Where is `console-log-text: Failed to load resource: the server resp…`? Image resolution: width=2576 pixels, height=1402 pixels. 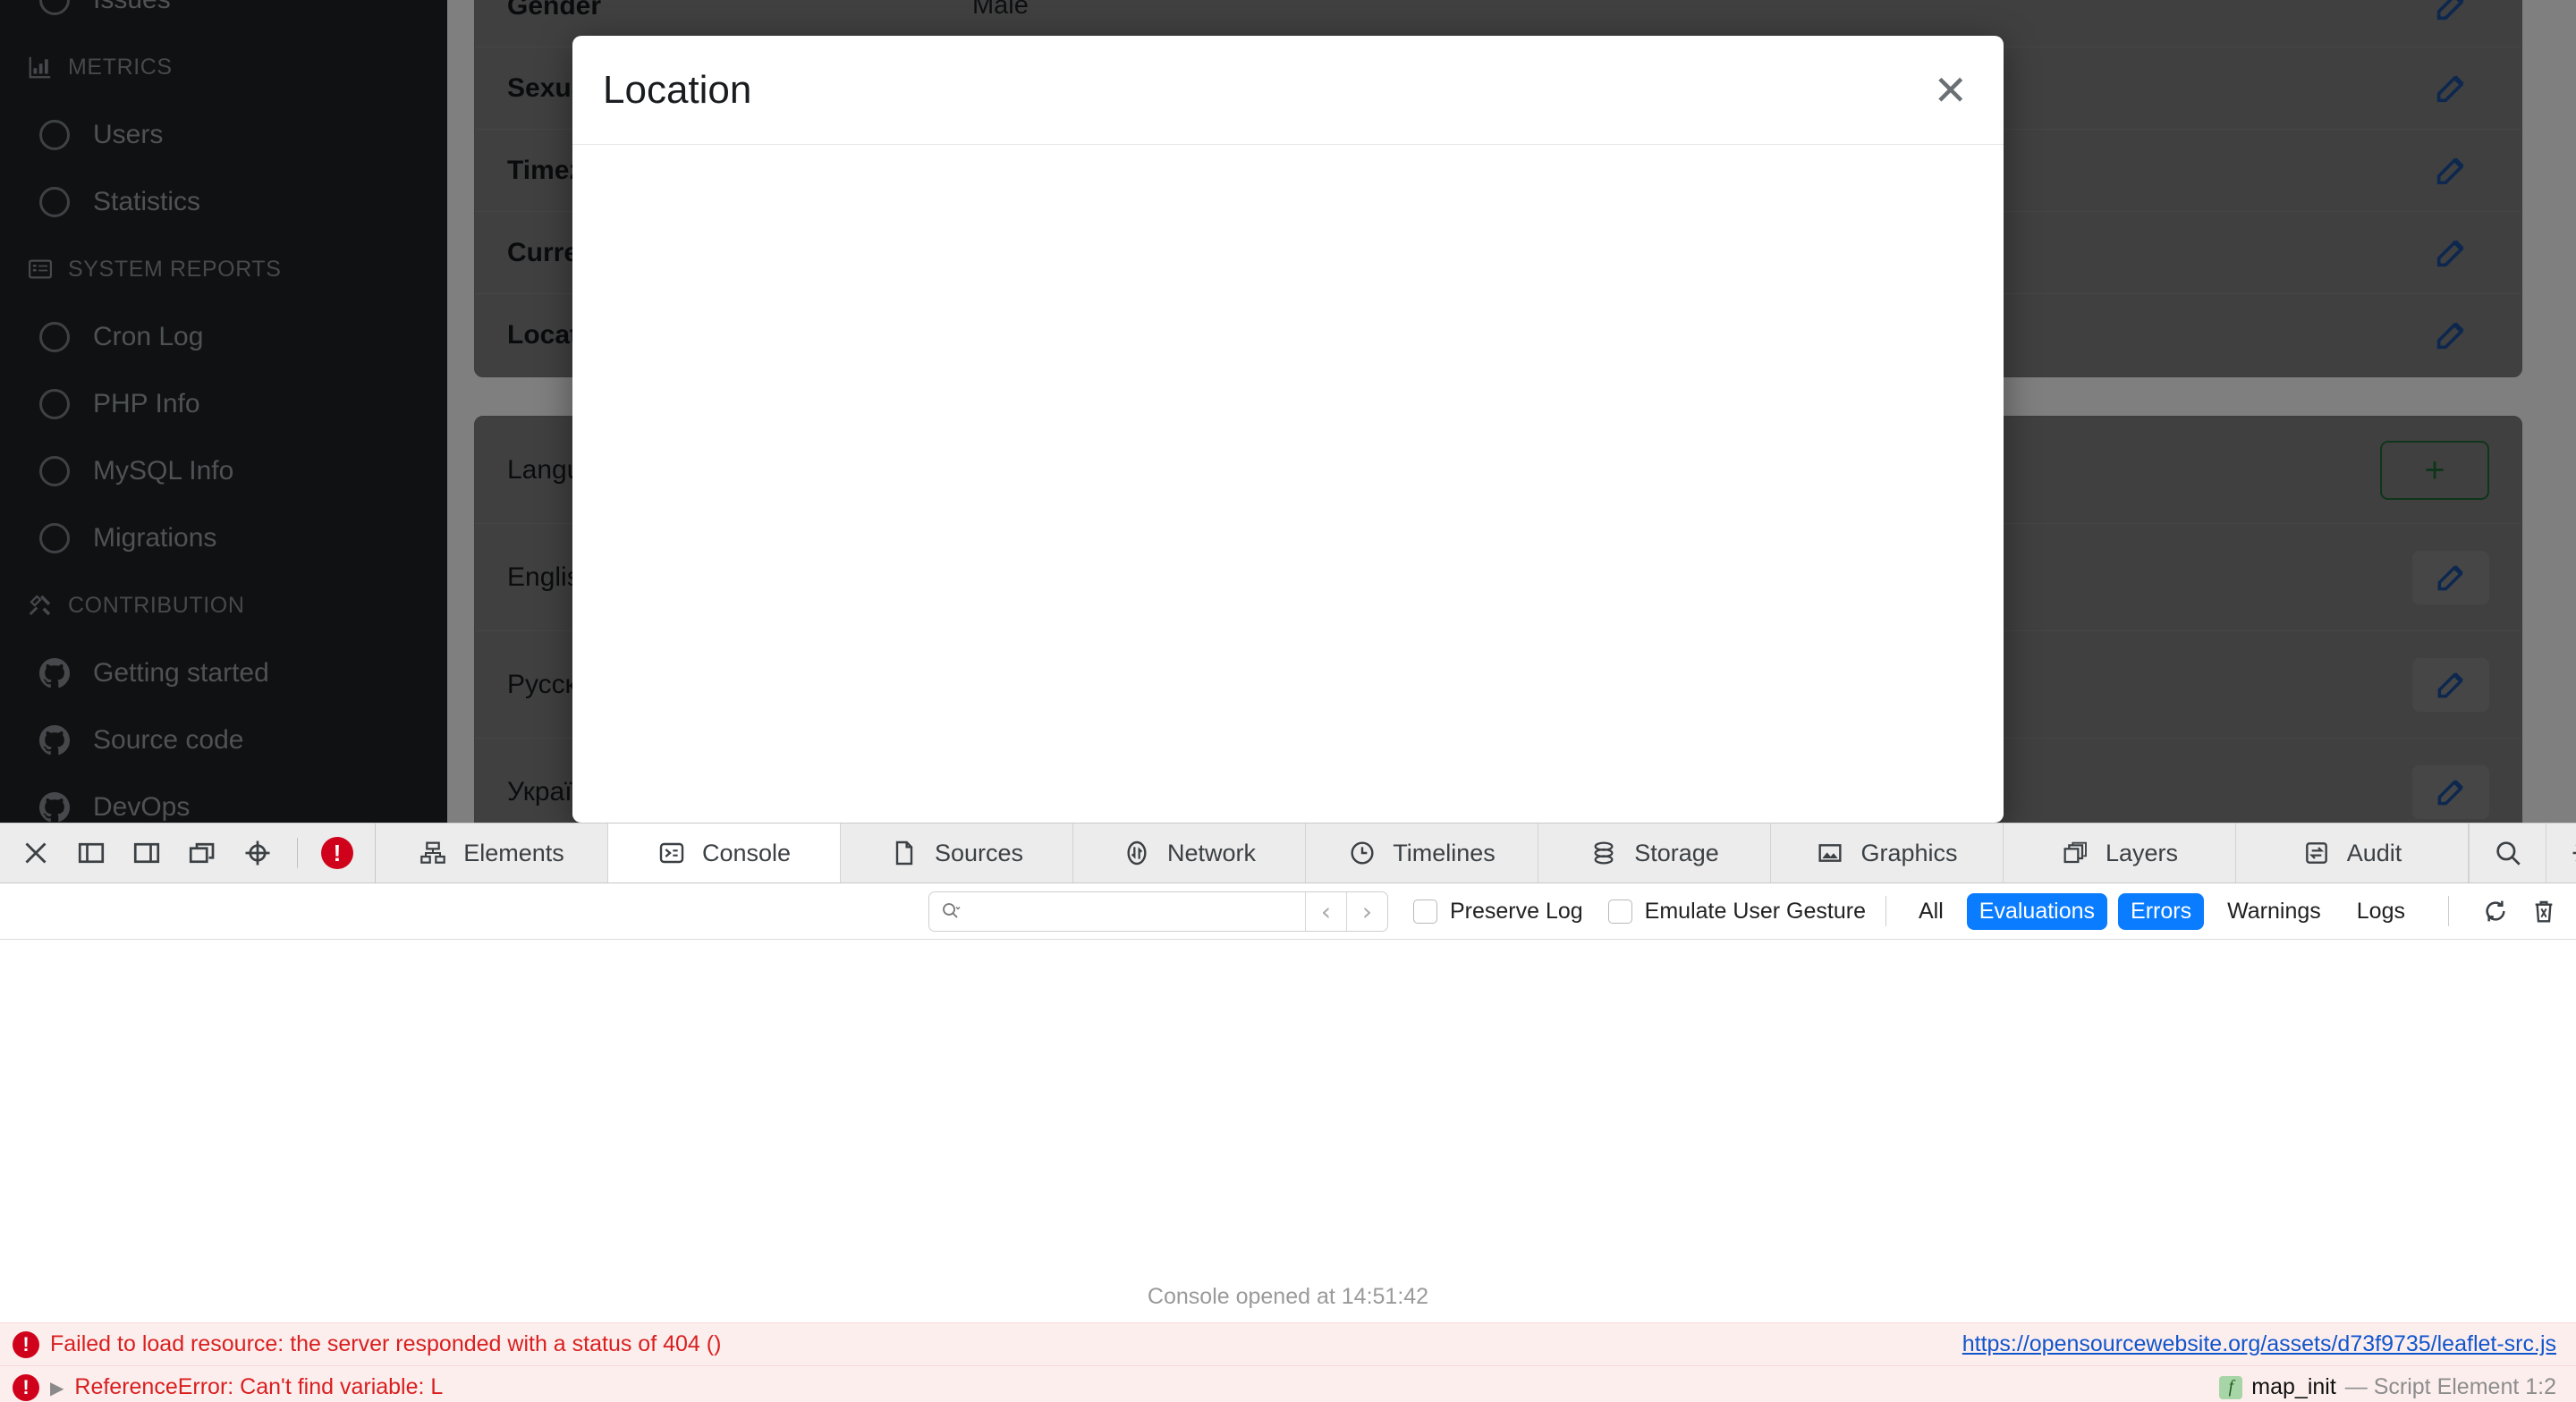
console-log-text: Failed to load resource: the server resp… is located at coordinates (386, 1343).